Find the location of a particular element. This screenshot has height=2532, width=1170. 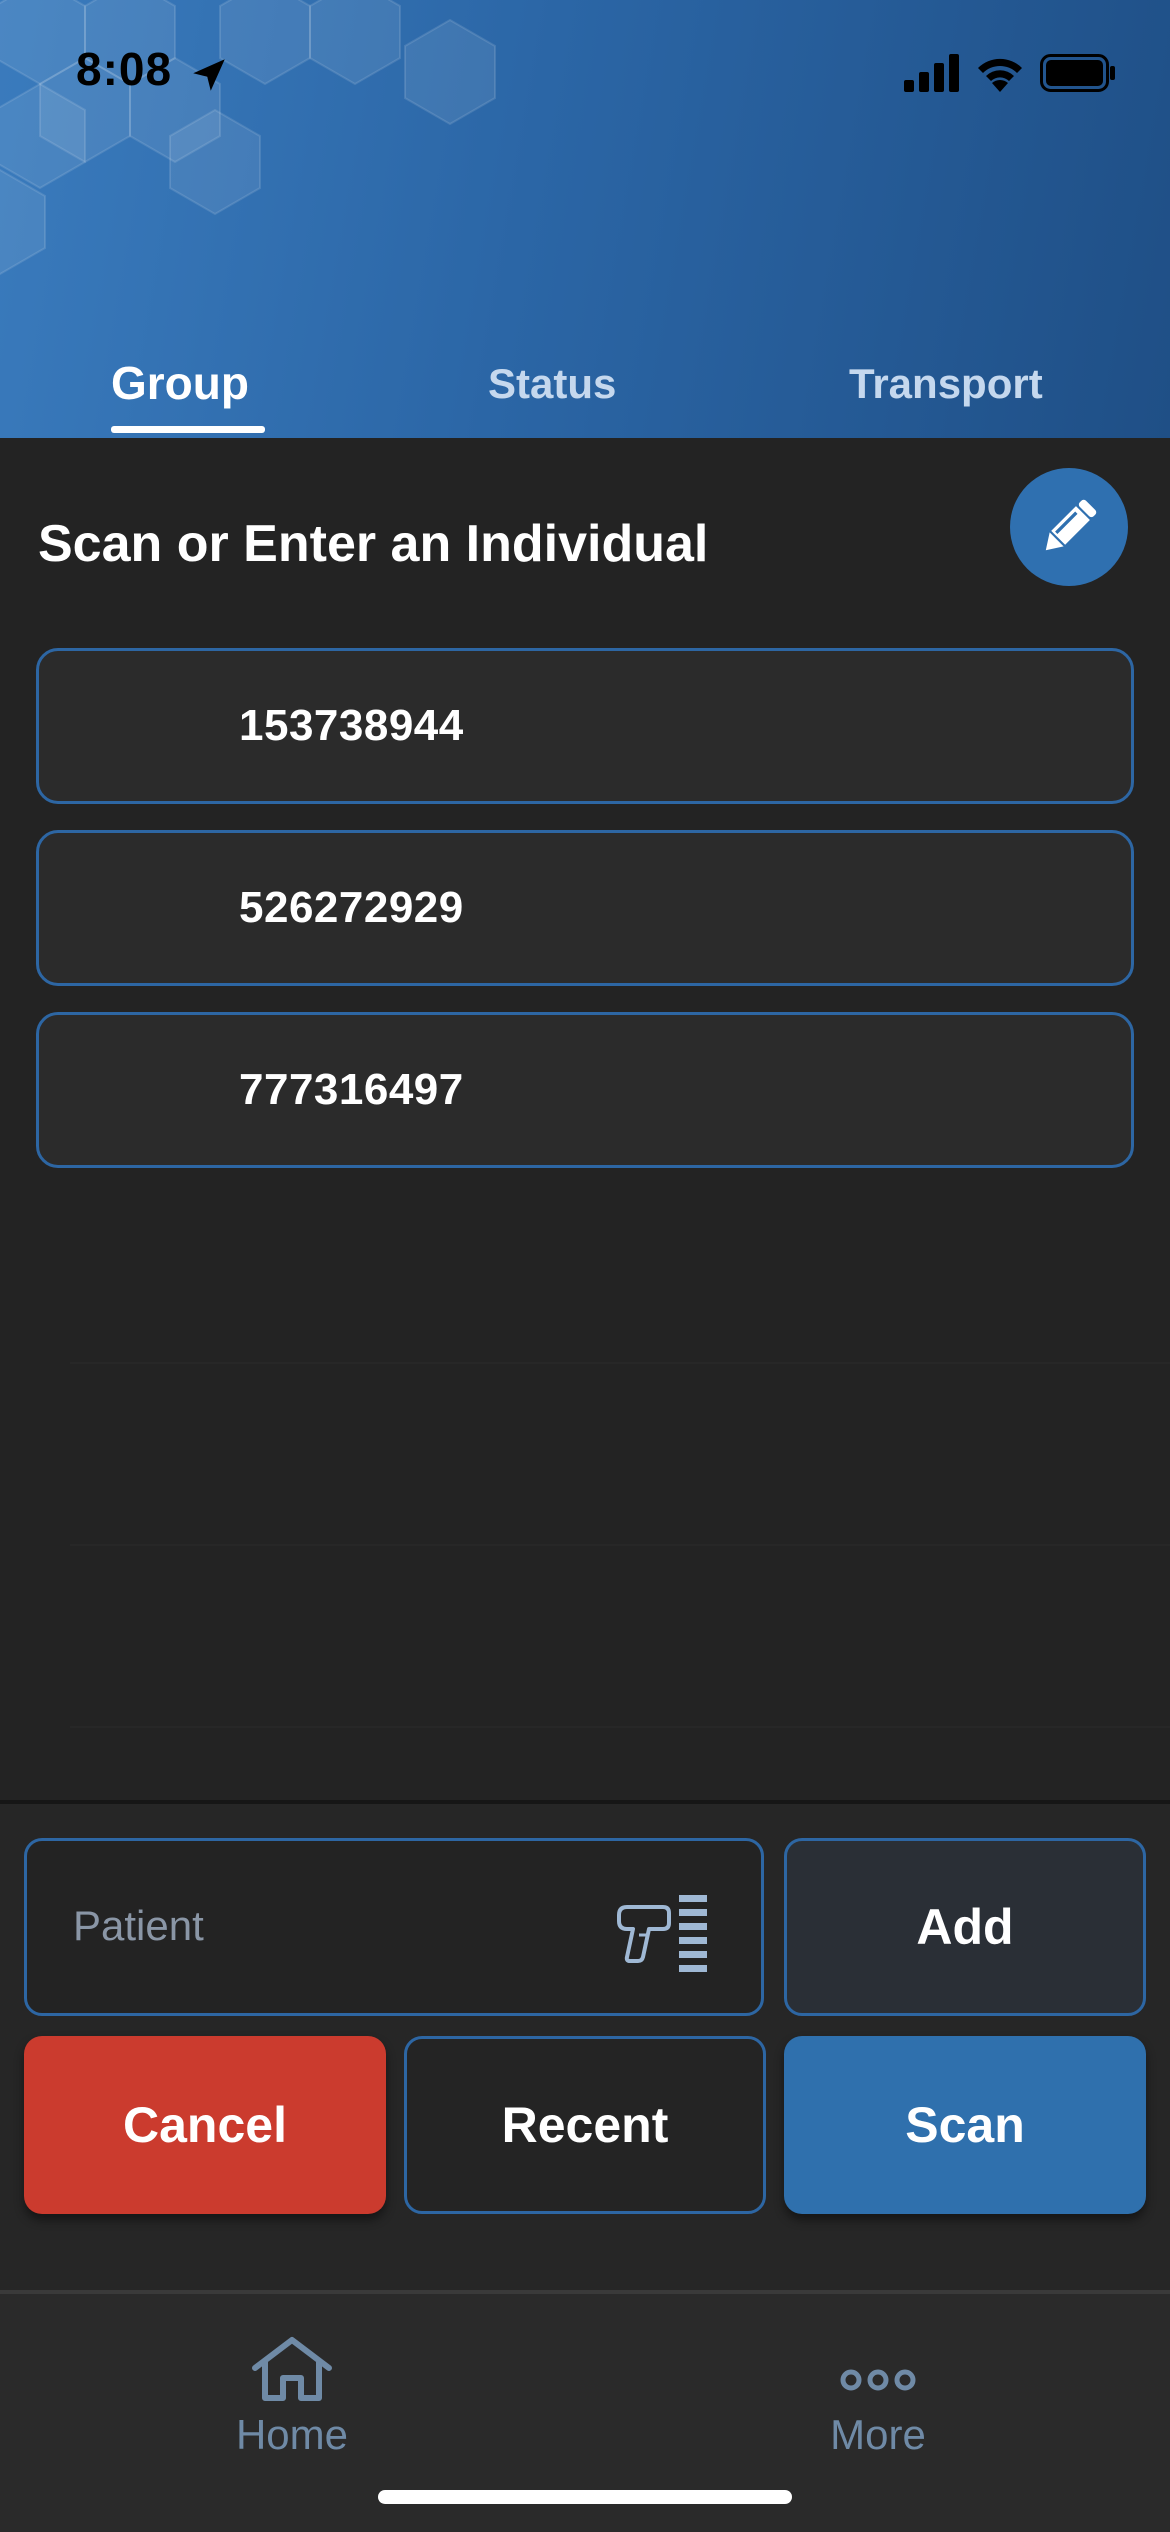

battery-icon is located at coordinates (1077, 73).